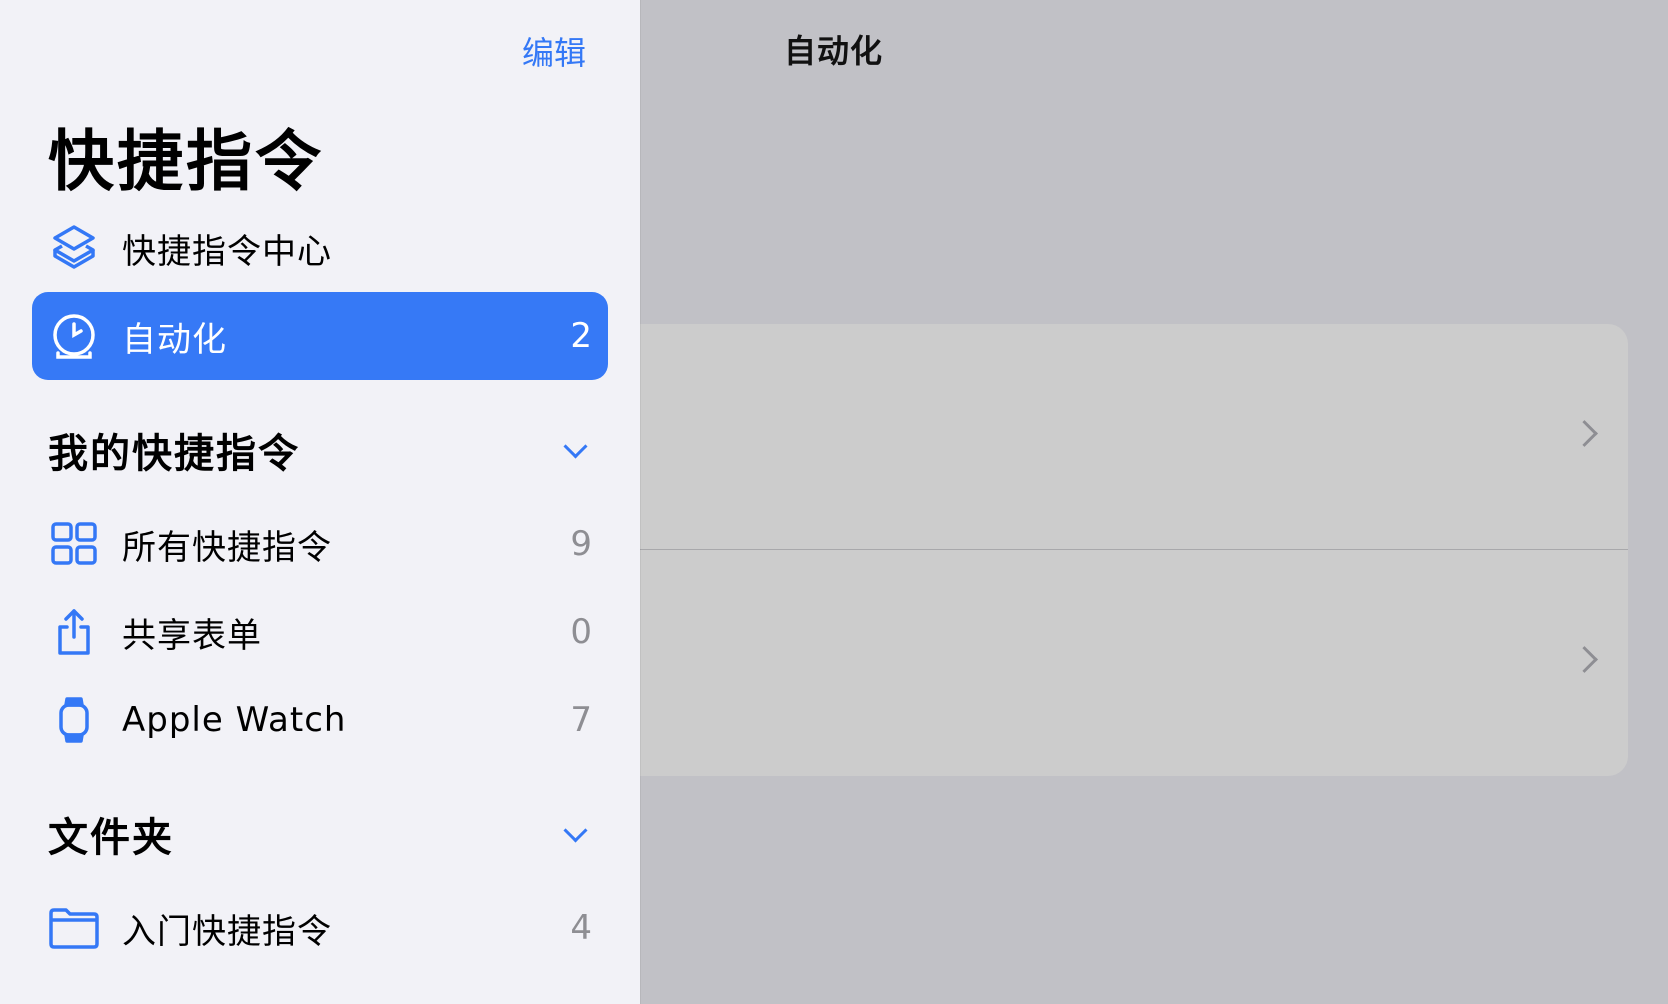 This screenshot has height=1004, width=1668. What do you see at coordinates (192, 635) in the screenshot?
I see `sidebar-item-label: 共享表单` at bounding box center [192, 635].